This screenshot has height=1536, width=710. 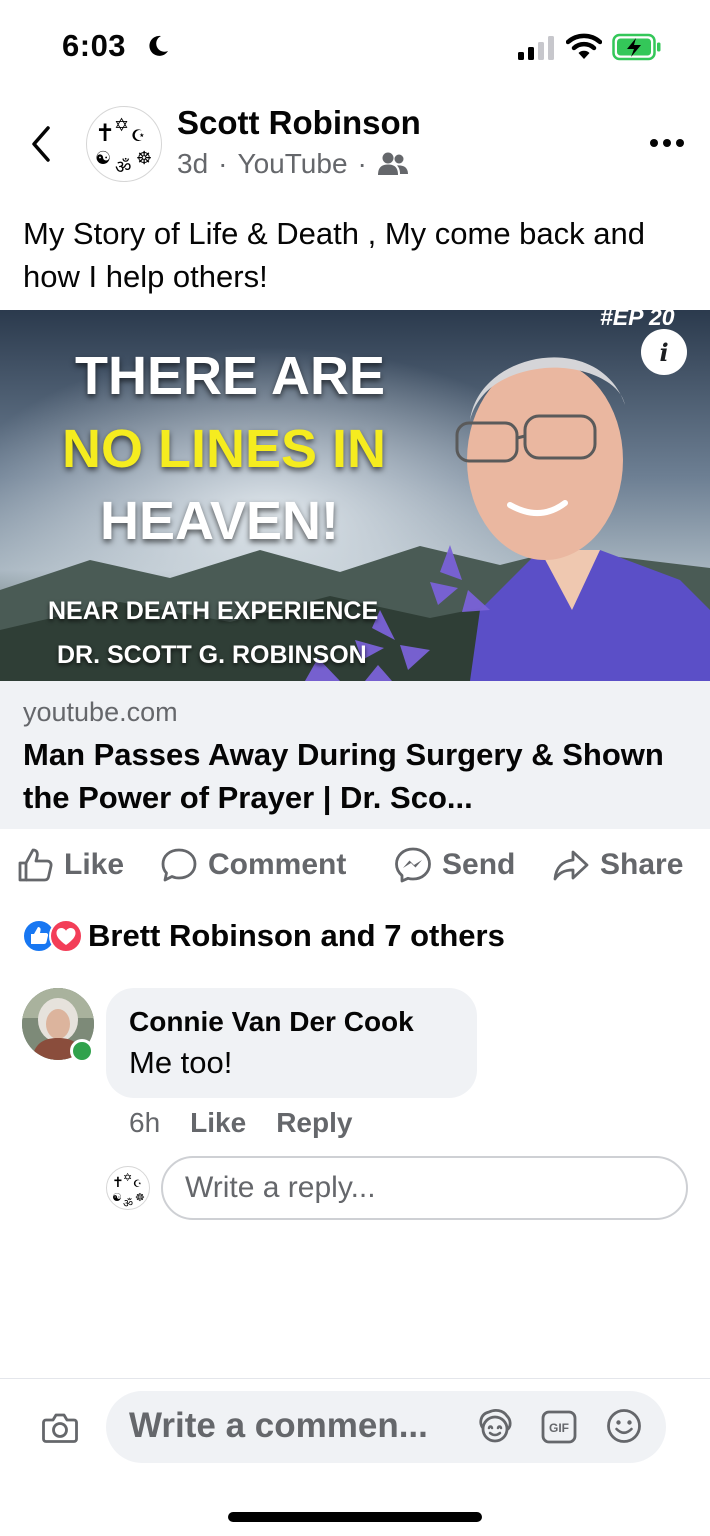 I want to click on comment-label: Comment, so click(x=277, y=864).